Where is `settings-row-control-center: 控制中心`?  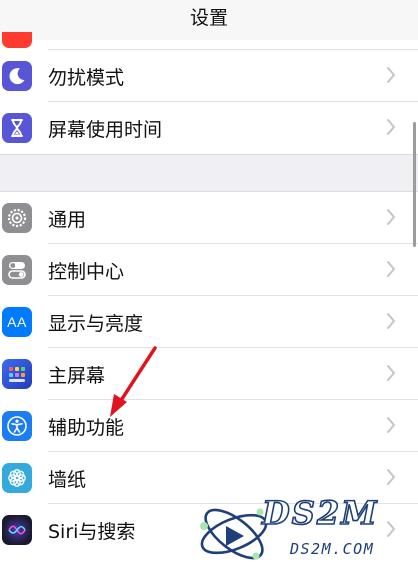 settings-row-control-center: 控制中心 is located at coordinates (209, 270).